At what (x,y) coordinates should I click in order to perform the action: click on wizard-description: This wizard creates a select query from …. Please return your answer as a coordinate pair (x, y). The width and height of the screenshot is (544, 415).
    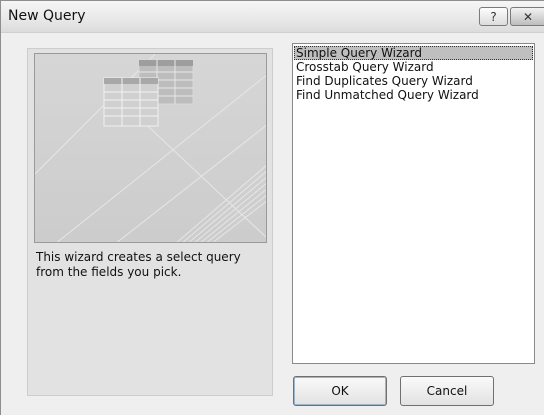
    Looking at the image, I should click on (138, 264).